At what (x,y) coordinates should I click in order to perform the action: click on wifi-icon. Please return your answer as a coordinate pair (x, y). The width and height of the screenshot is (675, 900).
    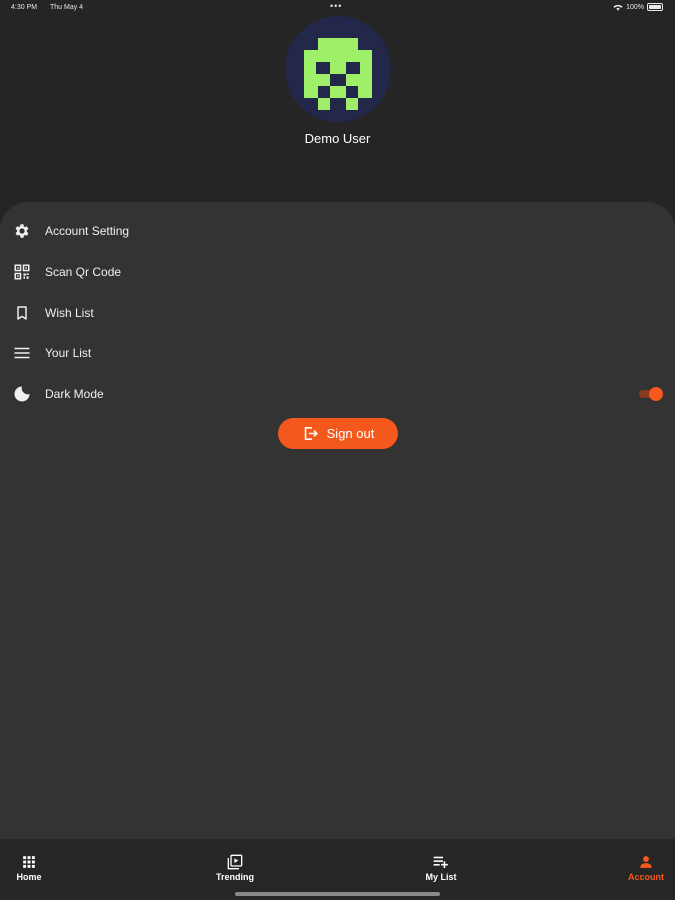
    Looking at the image, I should click on (618, 7).